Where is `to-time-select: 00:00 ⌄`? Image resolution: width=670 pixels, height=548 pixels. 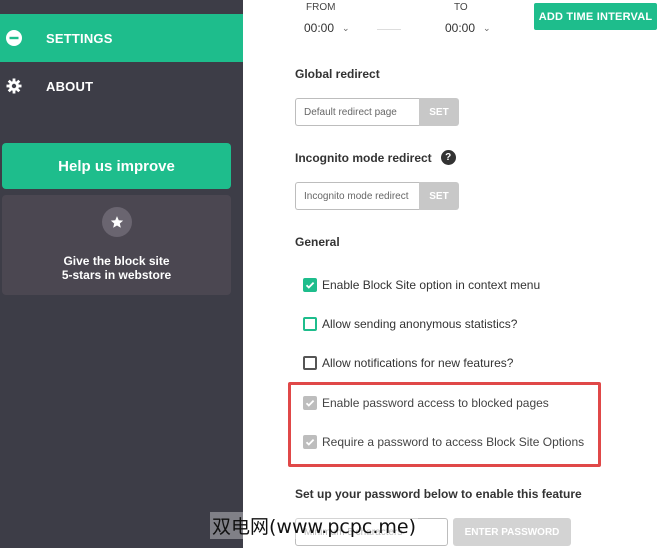
to-time-select: 00:00 ⌄ is located at coordinates (468, 28).